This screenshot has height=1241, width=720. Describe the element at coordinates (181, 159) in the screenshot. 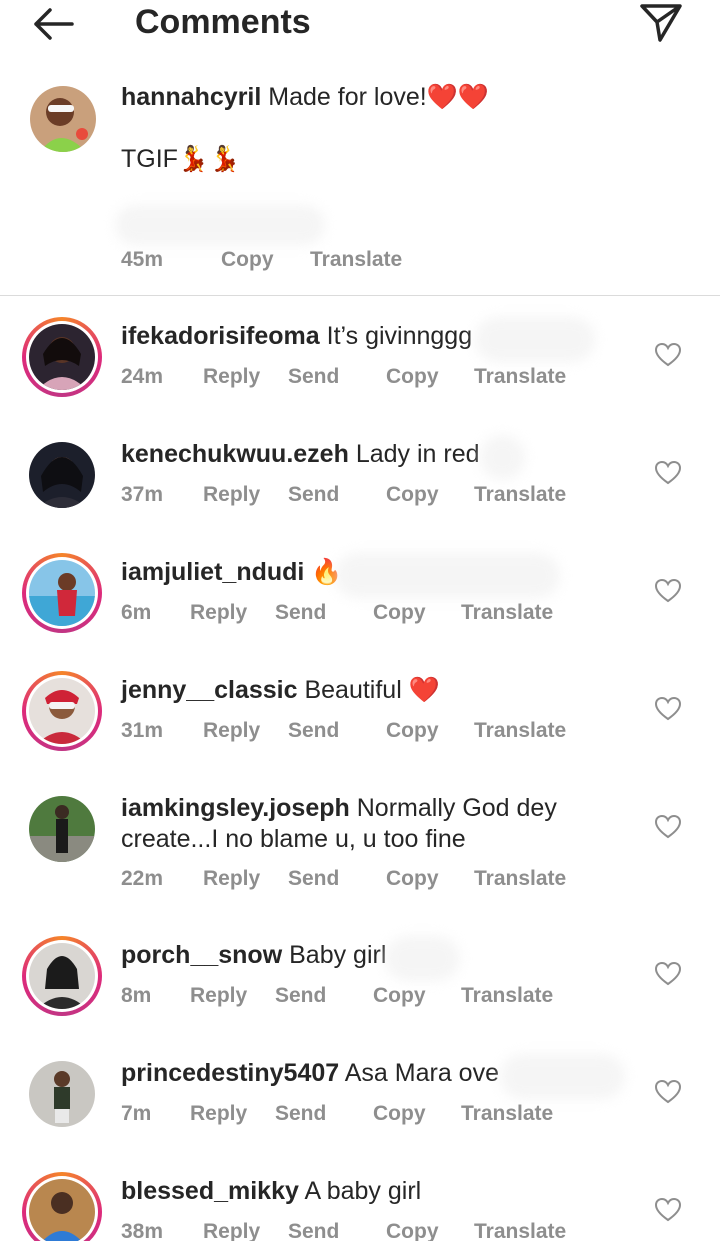

I see `caption-message-line2: TGIF💃💃` at that location.